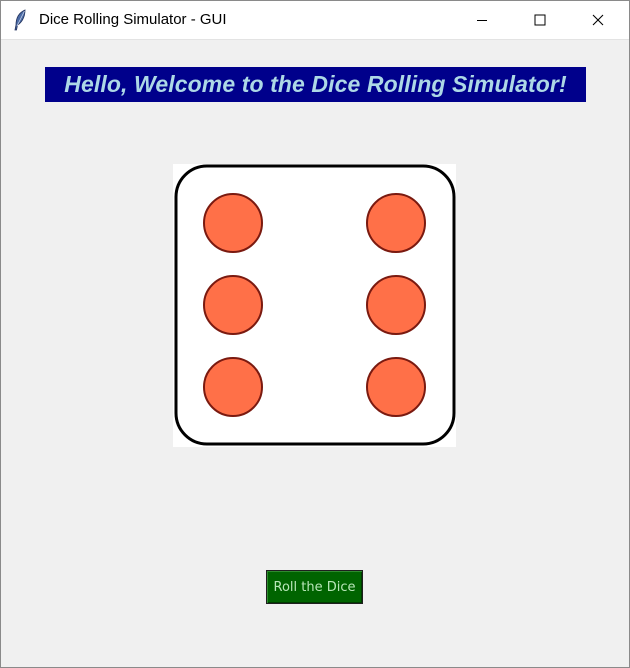 This screenshot has height=668, width=630. Describe the element at coordinates (315, 20) in the screenshot. I see `title-bar: Dice Rolling Simulator - GUI` at that location.